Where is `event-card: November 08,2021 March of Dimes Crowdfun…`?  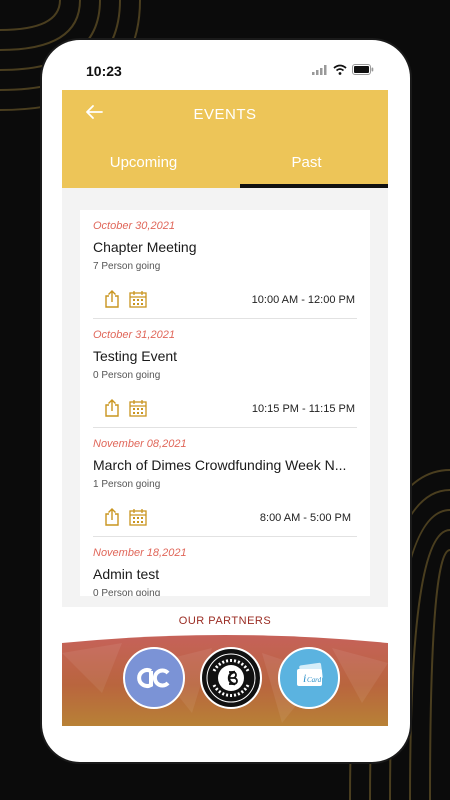 event-card: November 08,2021 March of Dimes Crowdfun… is located at coordinates (225, 482).